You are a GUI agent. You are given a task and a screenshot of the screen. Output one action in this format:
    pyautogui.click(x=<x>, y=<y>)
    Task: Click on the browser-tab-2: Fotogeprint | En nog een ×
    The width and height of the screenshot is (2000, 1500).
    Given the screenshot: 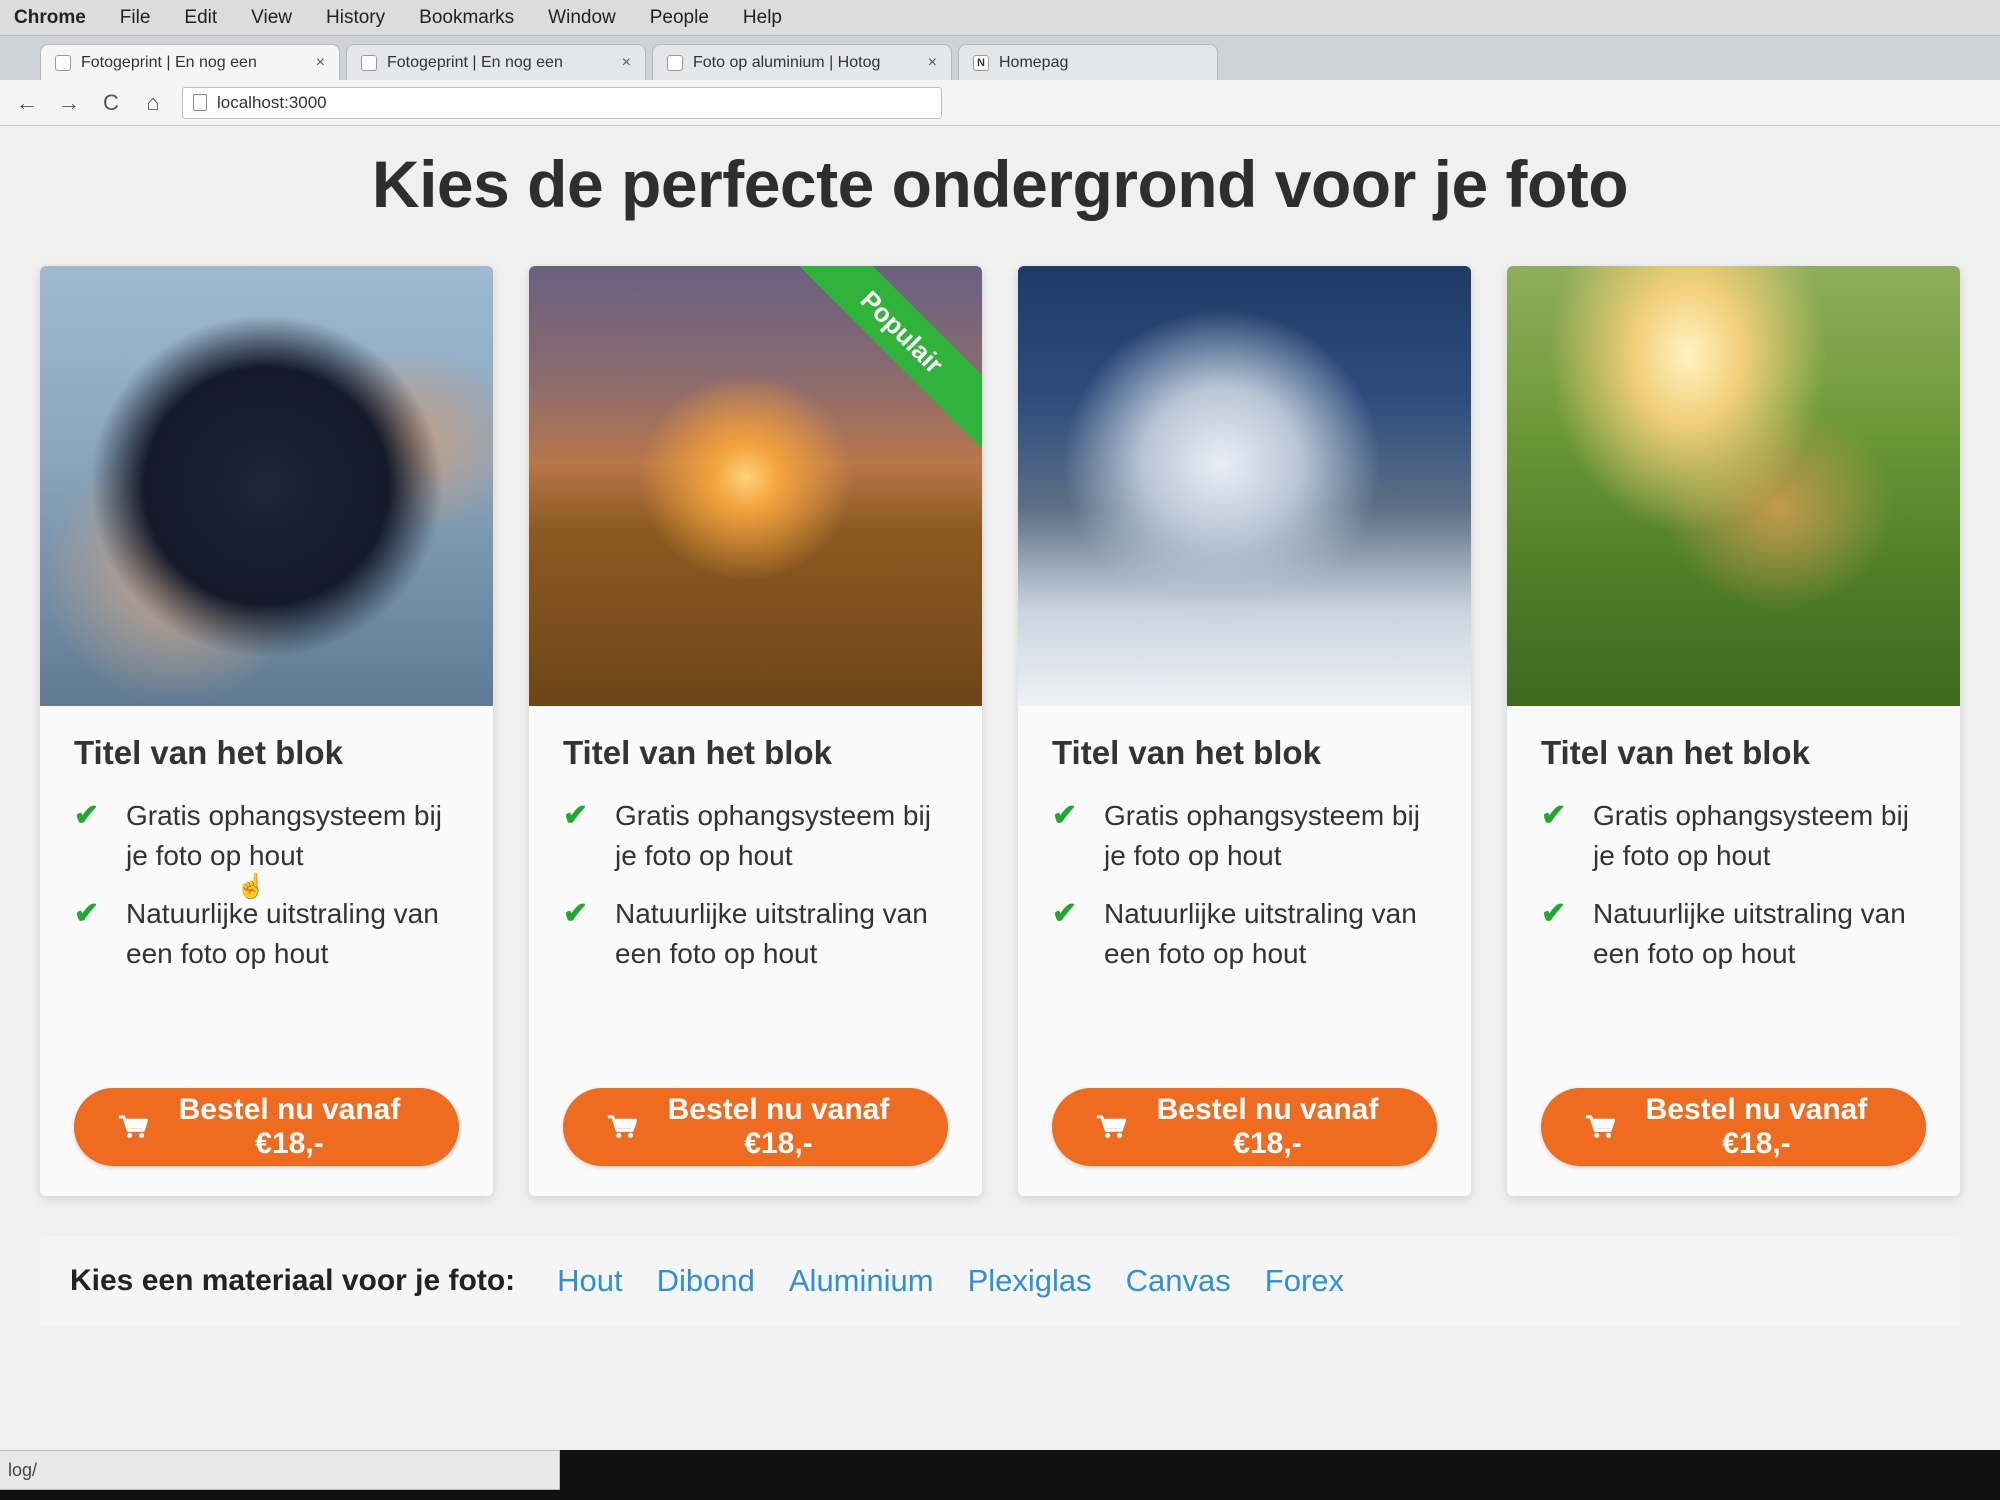 What is the action you would take?
    pyautogui.click(x=496, y=62)
    